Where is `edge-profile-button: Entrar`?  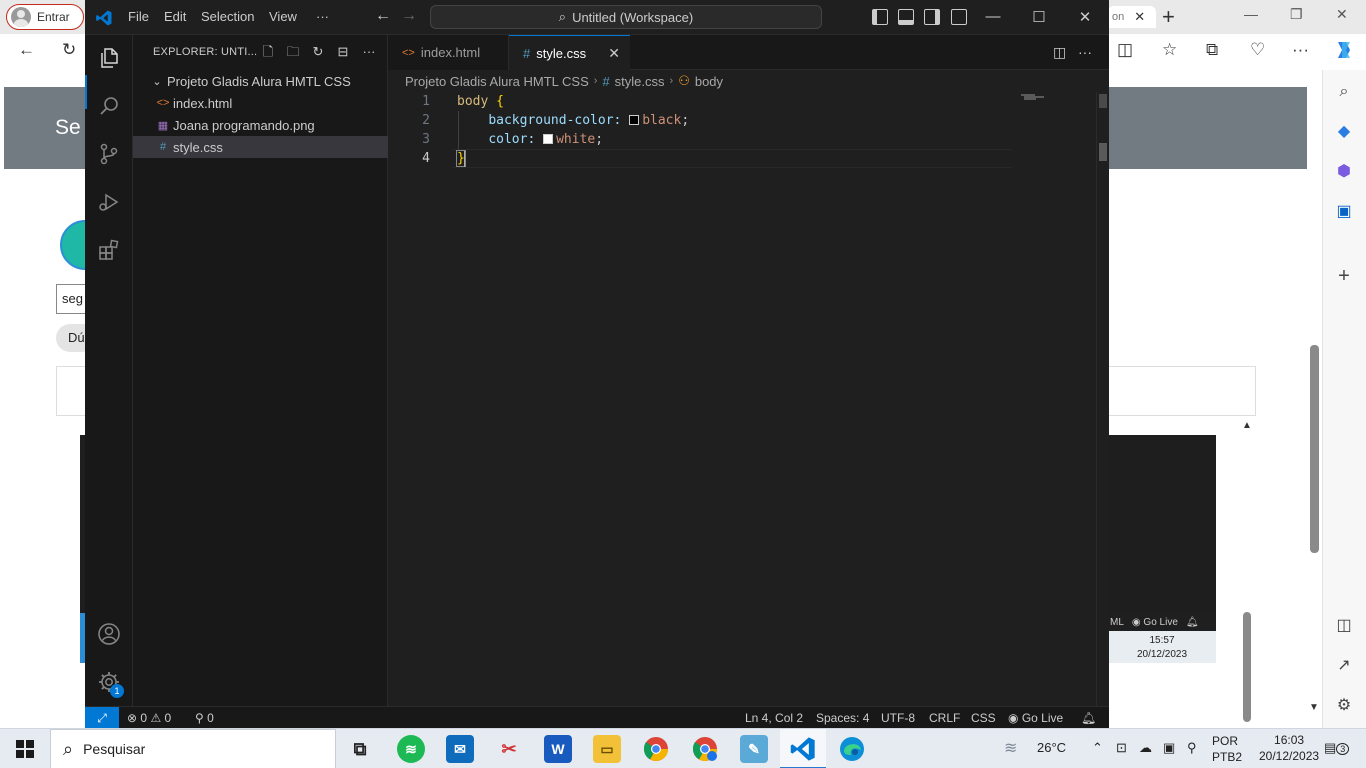
edge-profile-button: Entrar is located at coordinates (45, 17).